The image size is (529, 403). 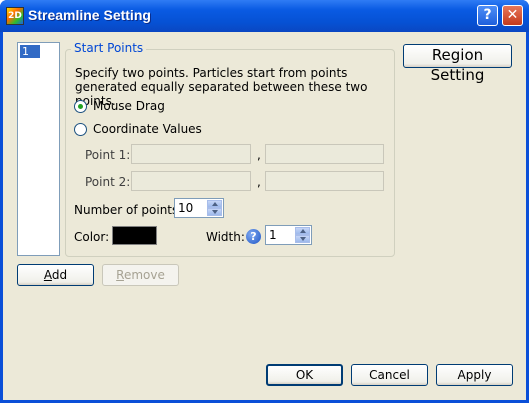 I want to click on coordinate-values-radio: Coordinate Values, so click(x=138, y=129).